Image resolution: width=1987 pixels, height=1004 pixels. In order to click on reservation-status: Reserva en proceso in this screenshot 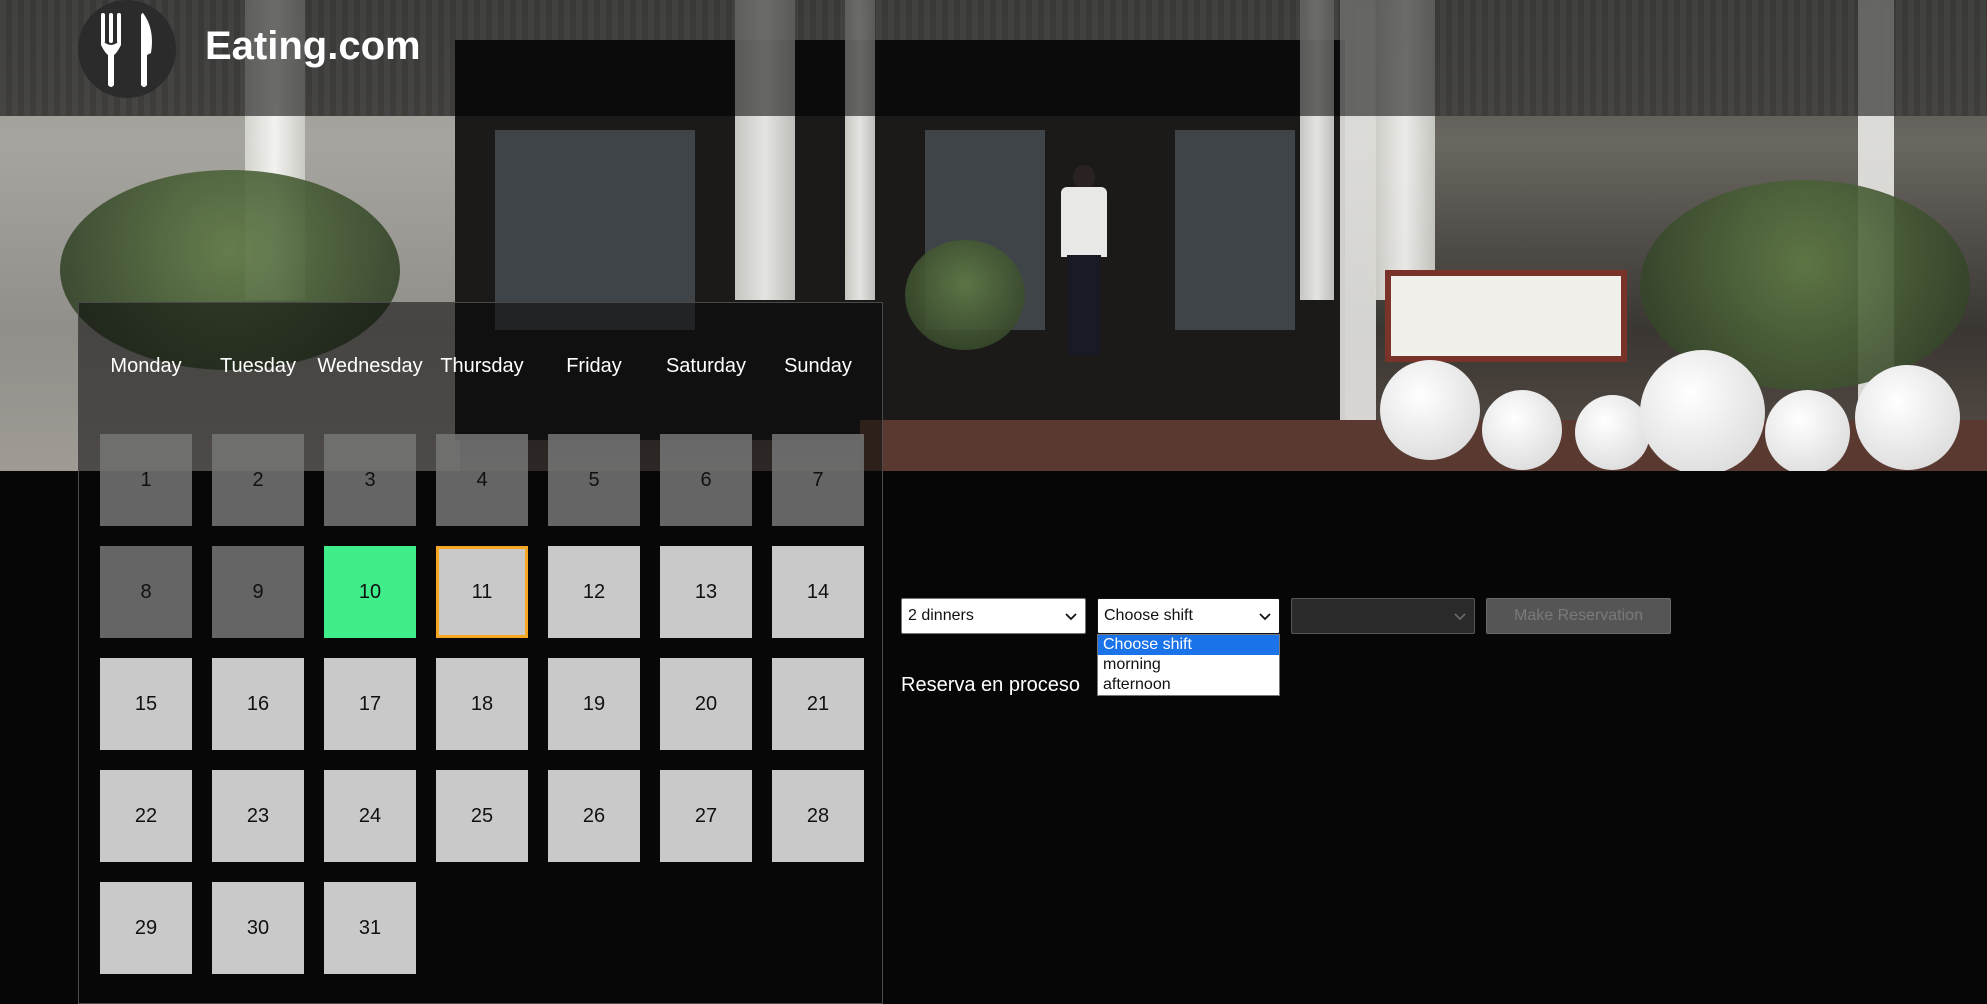, I will do `click(990, 685)`.